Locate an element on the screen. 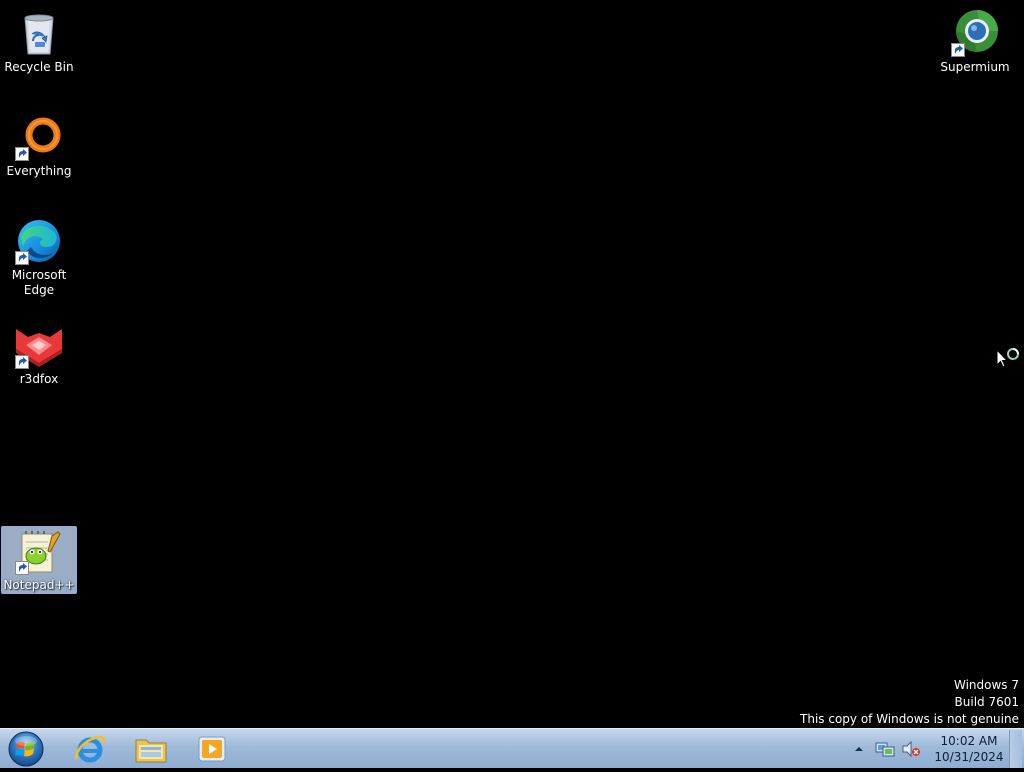  chevron-up-icon is located at coordinates (859, 749).